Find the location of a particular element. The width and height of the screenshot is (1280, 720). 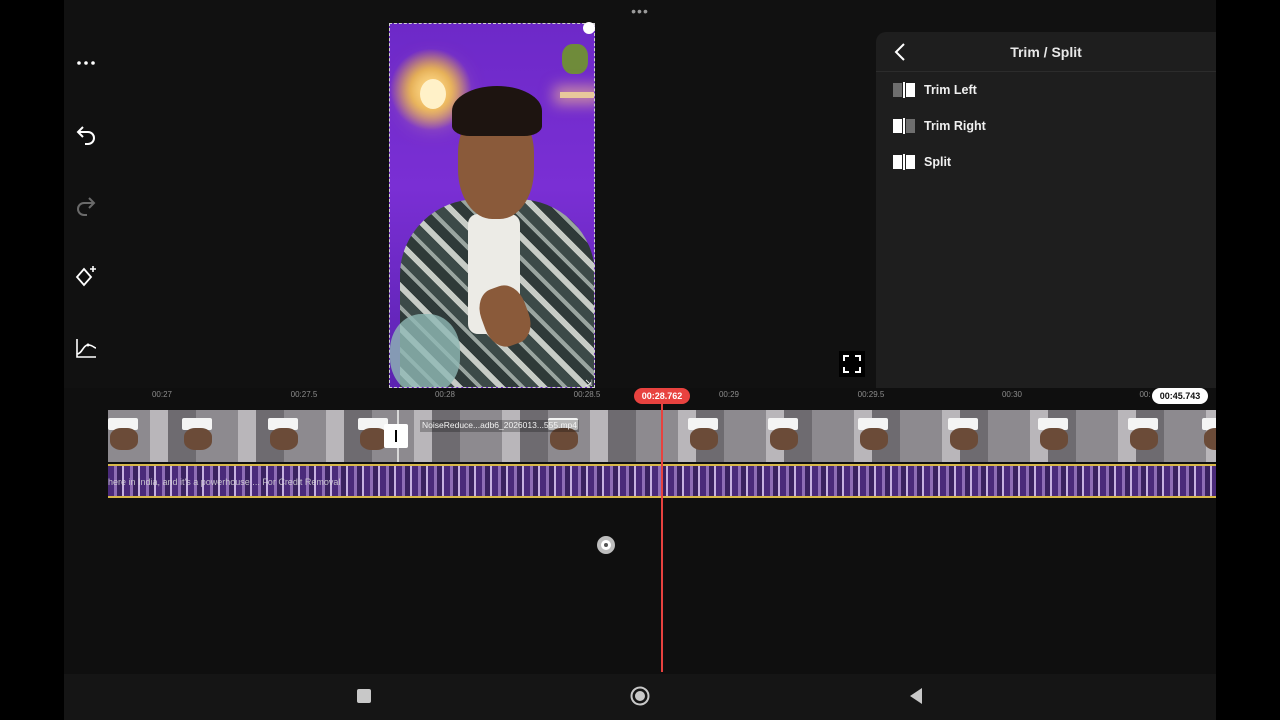

trim-left-option: Trim Left is located at coordinates (992, 90).